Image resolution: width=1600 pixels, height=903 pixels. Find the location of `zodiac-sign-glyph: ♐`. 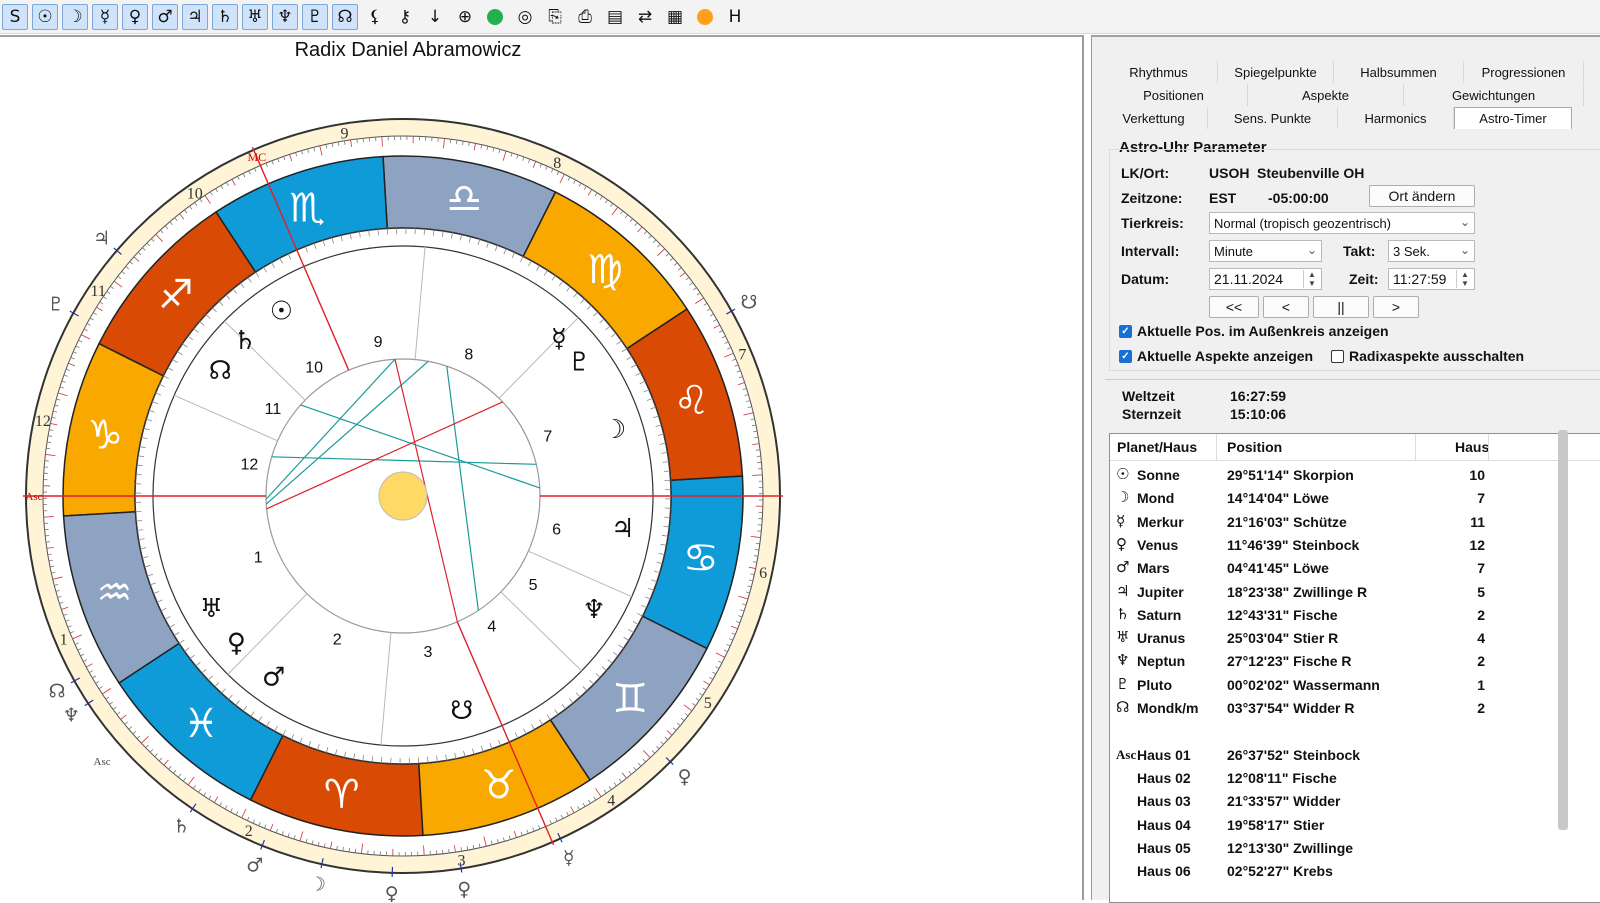

zodiac-sign-glyph: ♐ is located at coordinates (176, 295).